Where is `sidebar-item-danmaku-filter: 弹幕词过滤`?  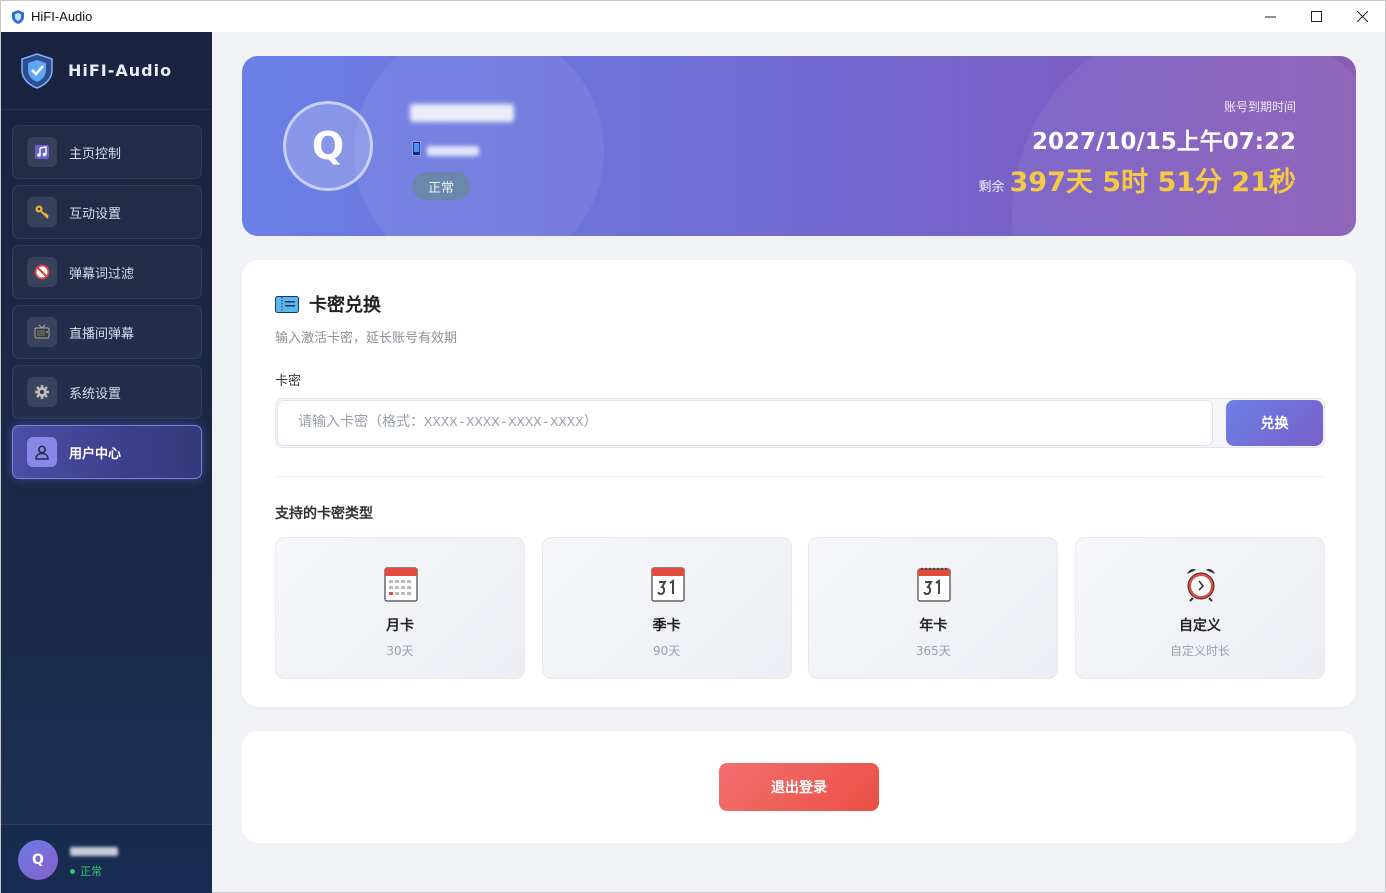
sidebar-item-danmaku-filter: 弹幕词过滤 is located at coordinates (107, 272).